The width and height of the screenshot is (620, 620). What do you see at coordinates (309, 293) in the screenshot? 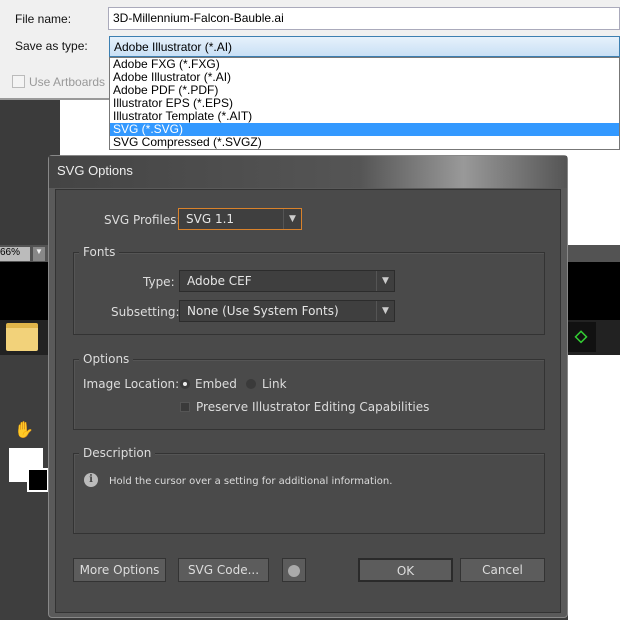
I see `fonts-group` at bounding box center [309, 293].